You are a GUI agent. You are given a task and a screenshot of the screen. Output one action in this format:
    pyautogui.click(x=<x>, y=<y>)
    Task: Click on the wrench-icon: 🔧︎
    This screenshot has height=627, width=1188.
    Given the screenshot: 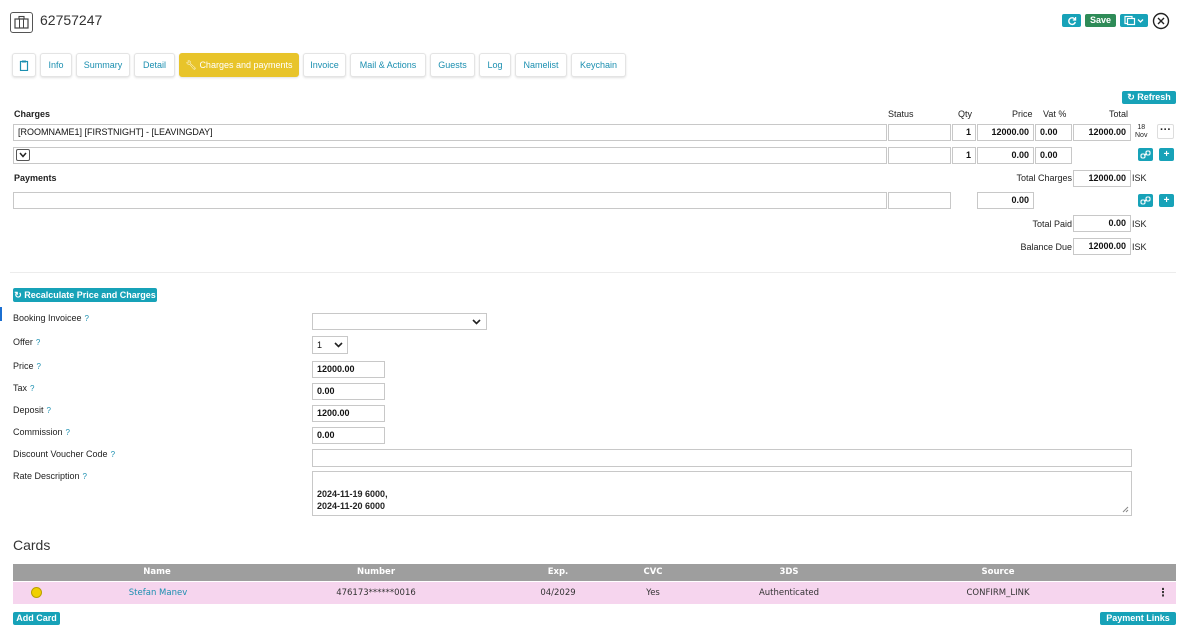 What is the action you would take?
    pyautogui.click(x=191, y=65)
    